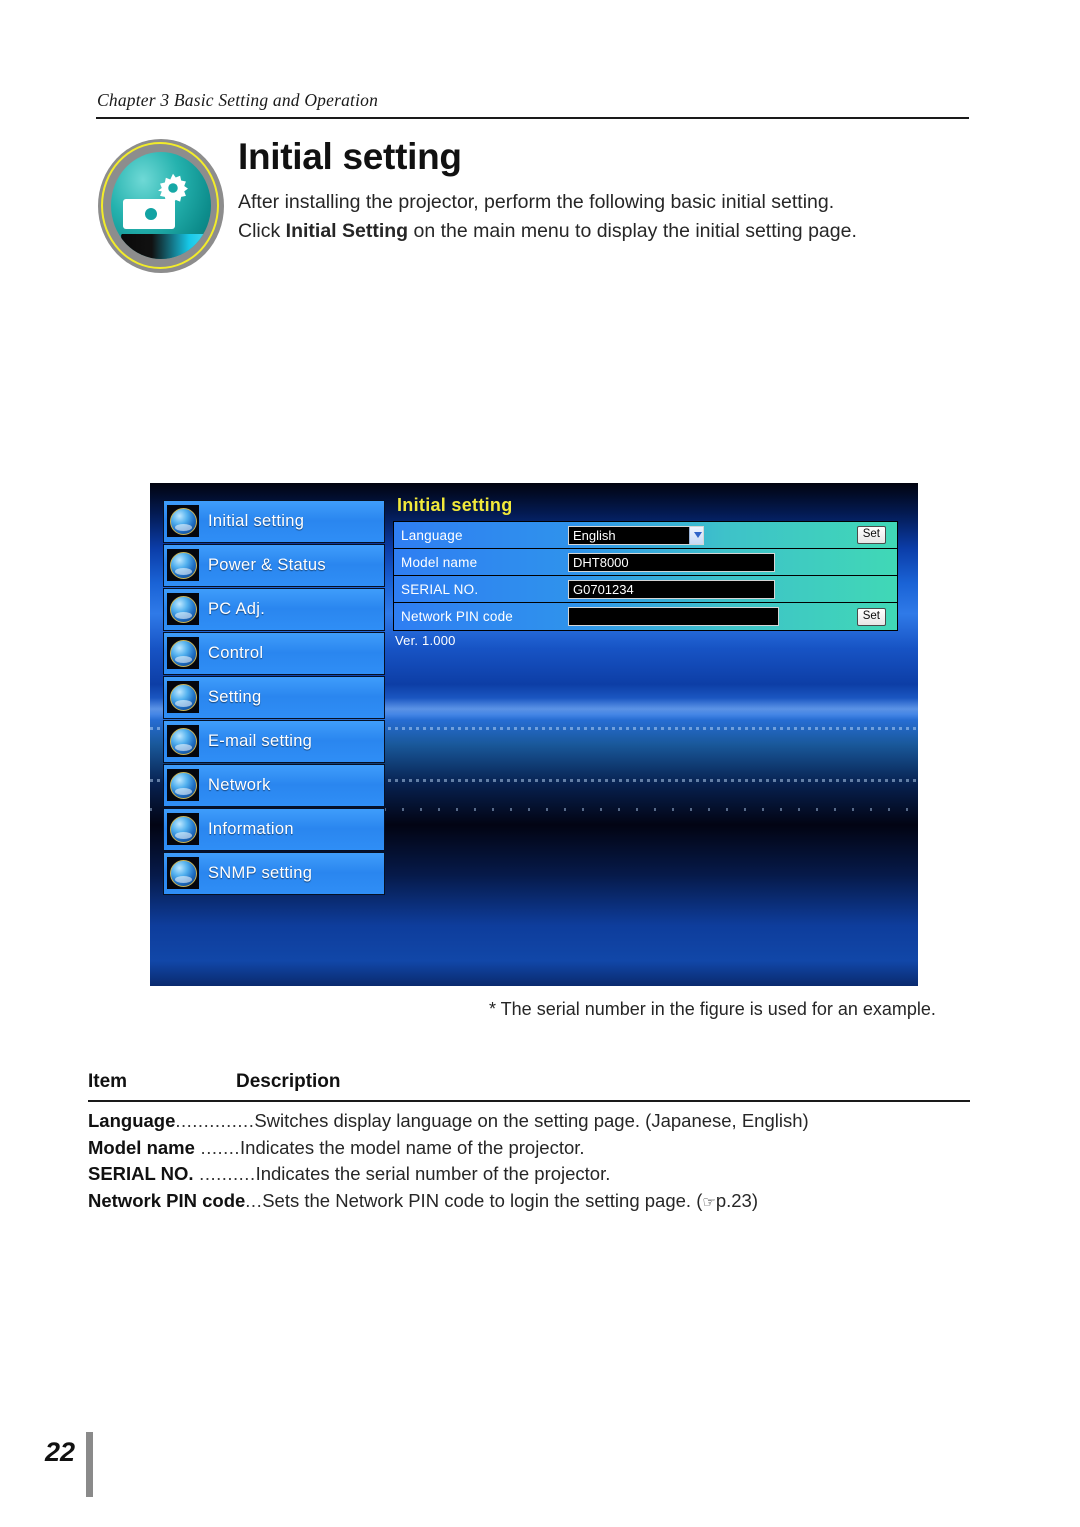 The width and height of the screenshot is (1080, 1527). Describe the element at coordinates (274, 609) in the screenshot. I see `sidebar-item-pc-adj: PC Adj.` at that location.